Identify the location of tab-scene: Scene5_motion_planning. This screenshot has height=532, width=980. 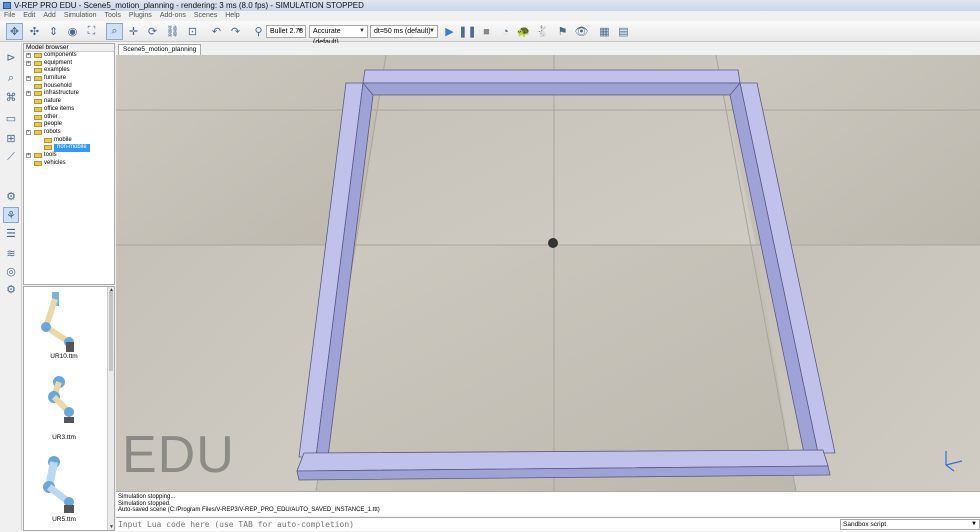
(160, 49).